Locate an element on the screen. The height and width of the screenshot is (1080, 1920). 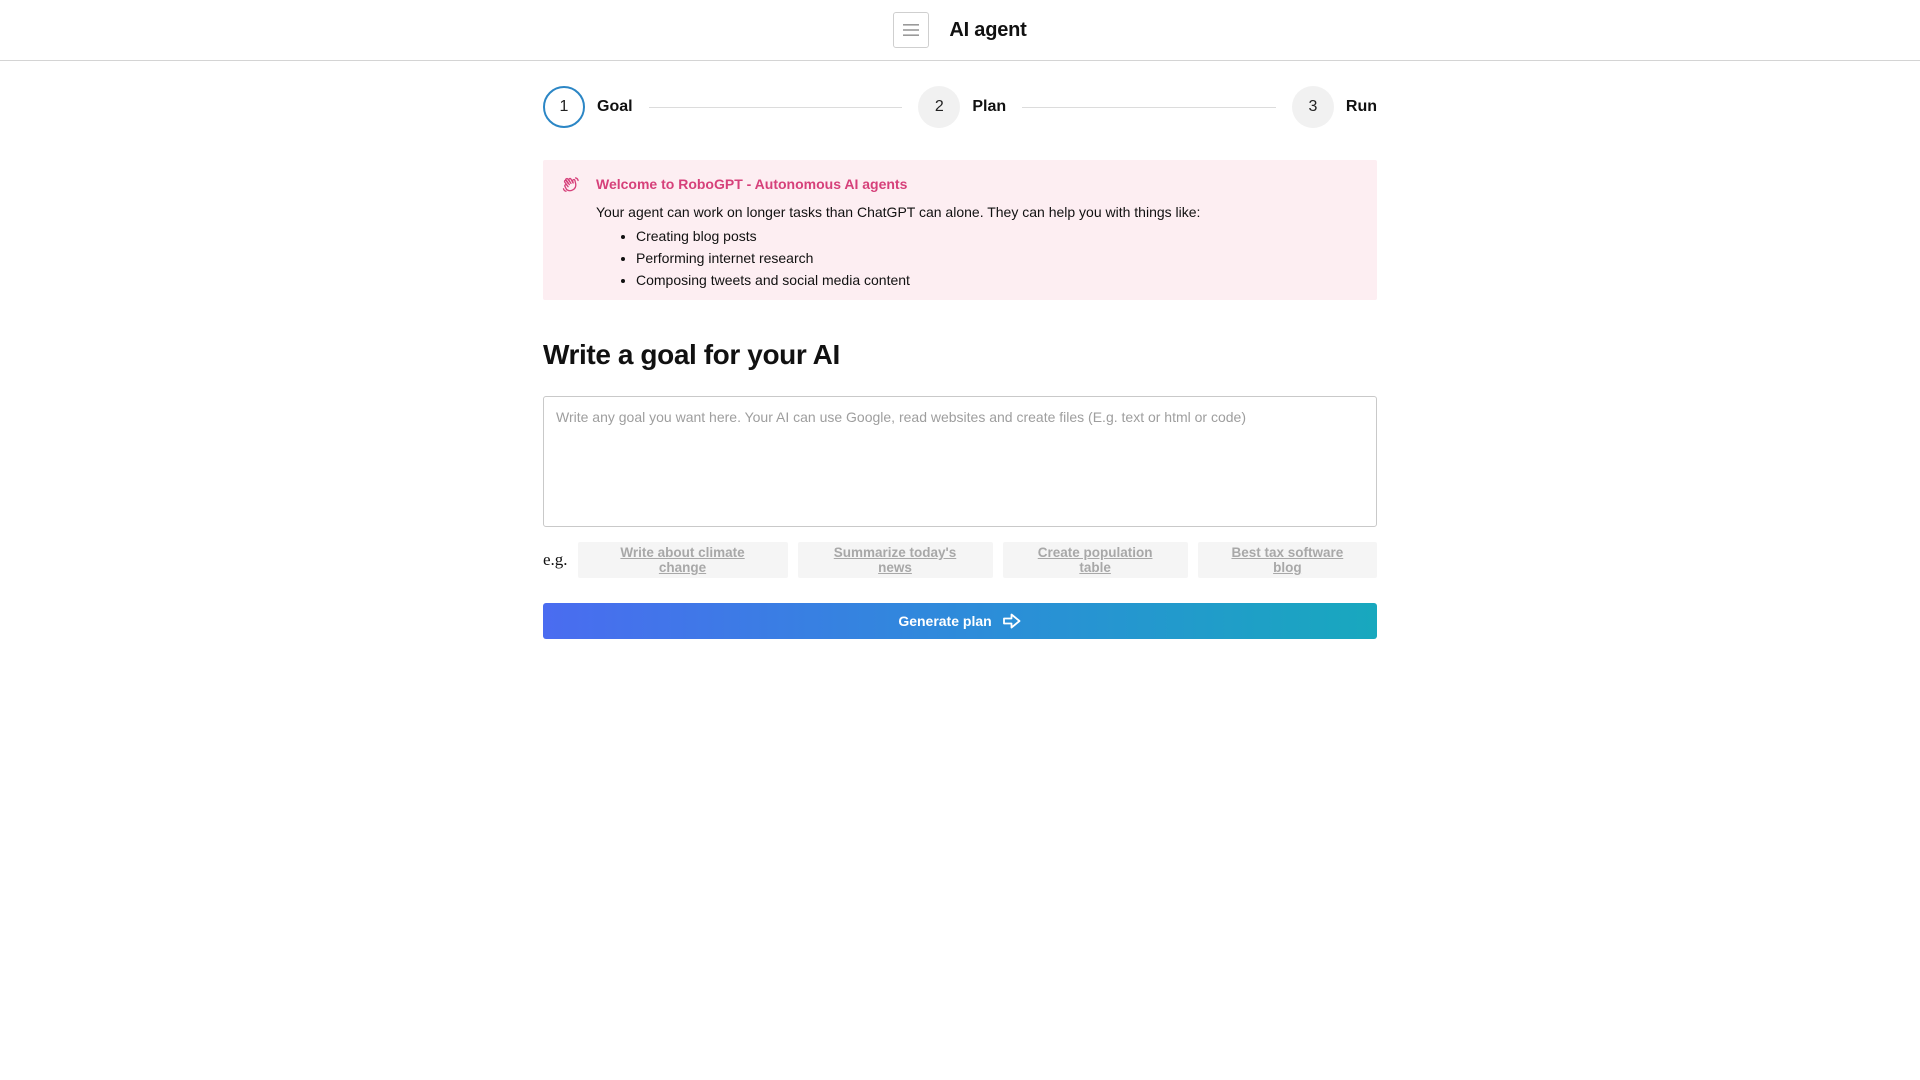
generate-plan-button: Generate plan is located at coordinates (960, 621).